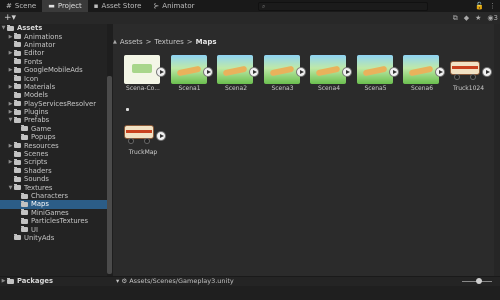  Describe the element at coordinates (53, 104) in the screenshot. I see `tree-item-playservicesresolver: ▶ PlayServicesResolver` at that location.